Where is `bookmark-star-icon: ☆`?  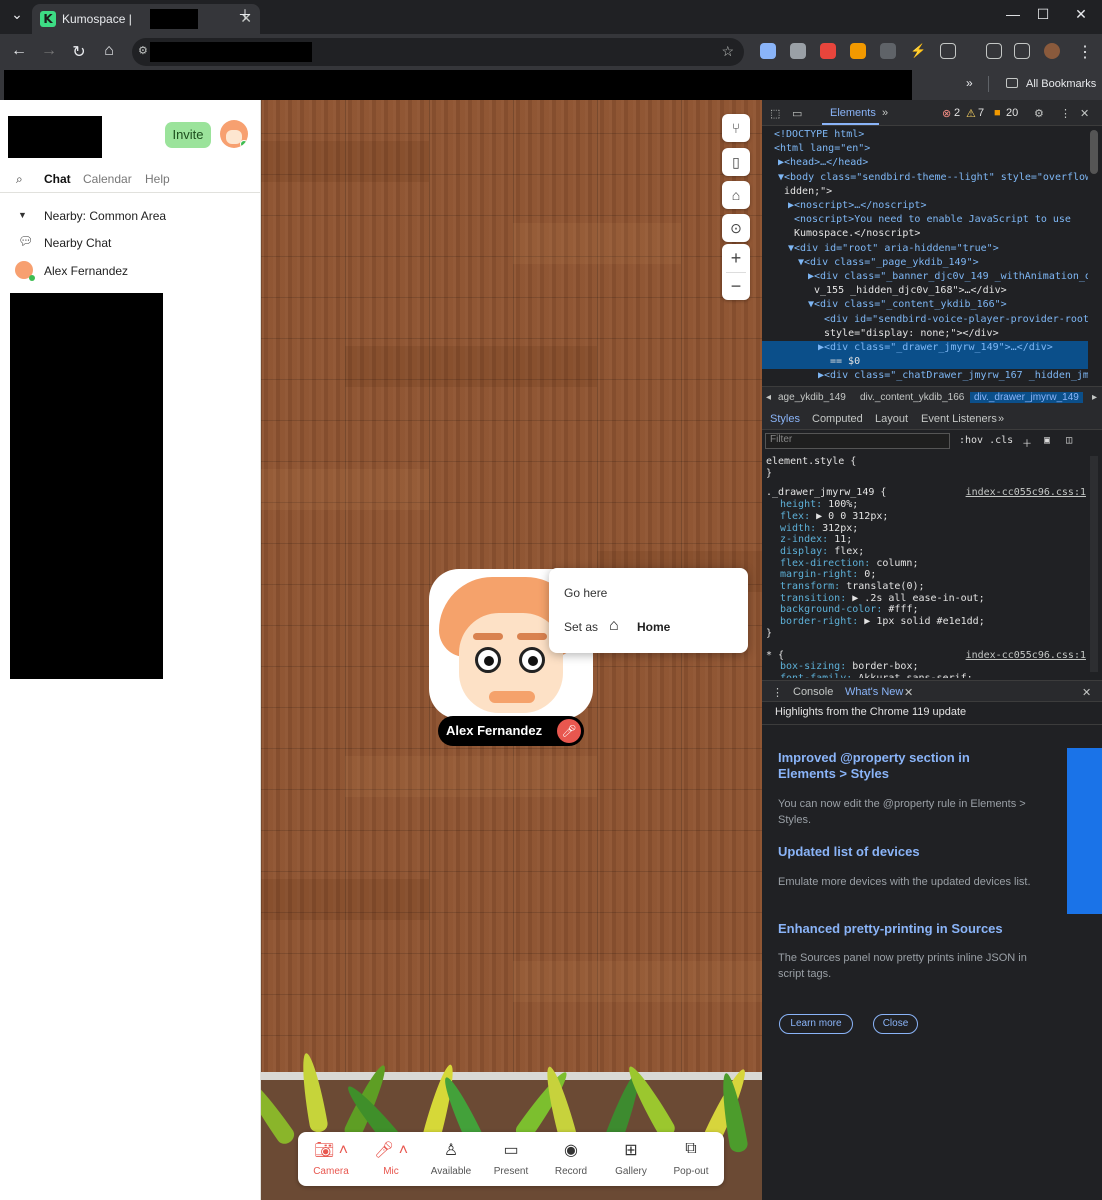 bookmark-star-icon: ☆ is located at coordinates (727, 51).